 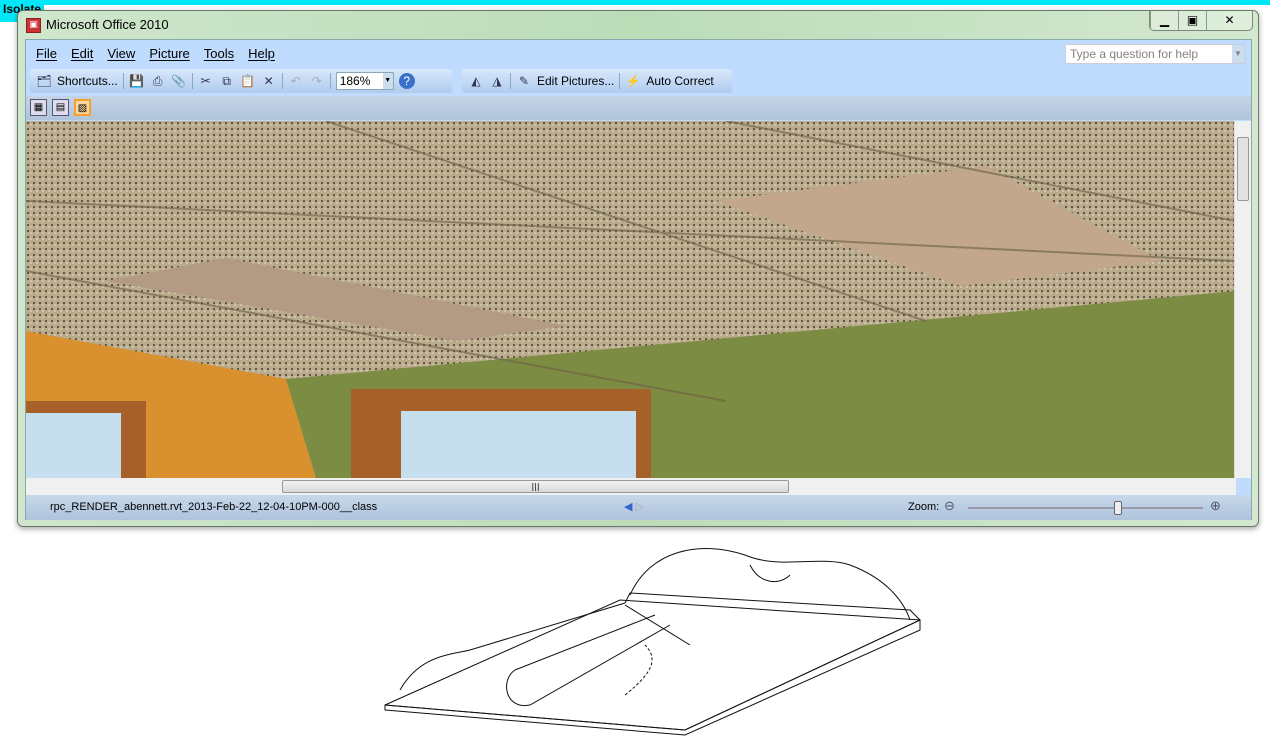 What do you see at coordinates (476, 81) in the screenshot?
I see `rotate-left-icon: ◭` at bounding box center [476, 81].